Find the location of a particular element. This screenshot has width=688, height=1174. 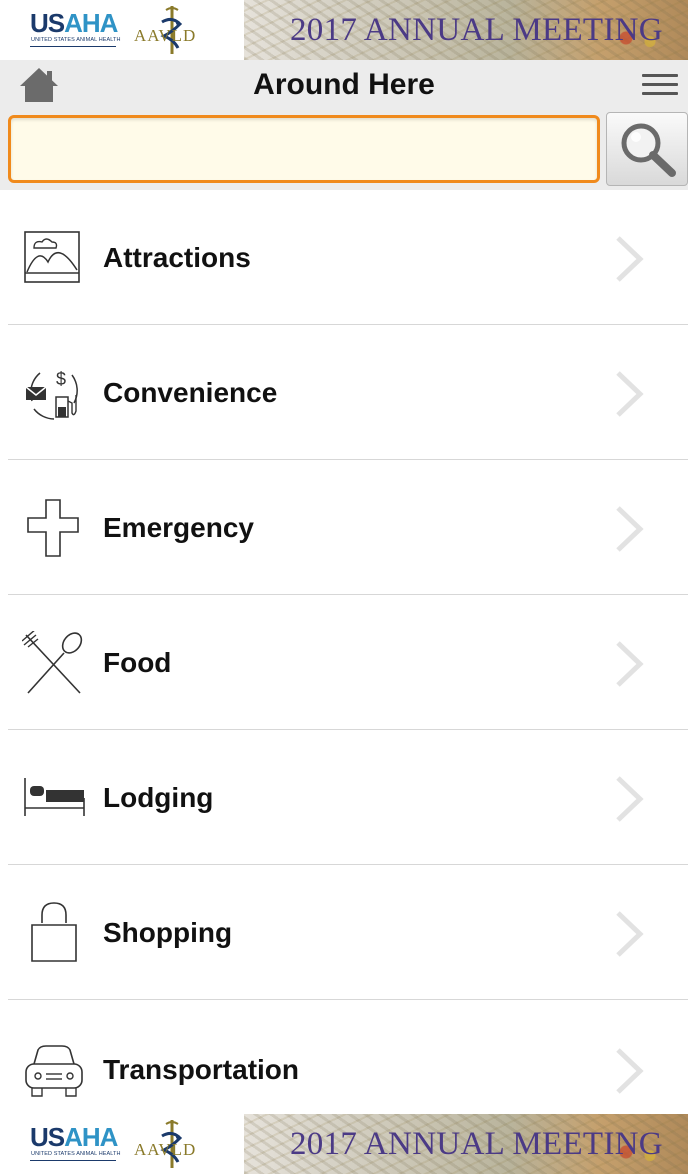

list-item-emergency: Emergency is located at coordinates (344, 527).